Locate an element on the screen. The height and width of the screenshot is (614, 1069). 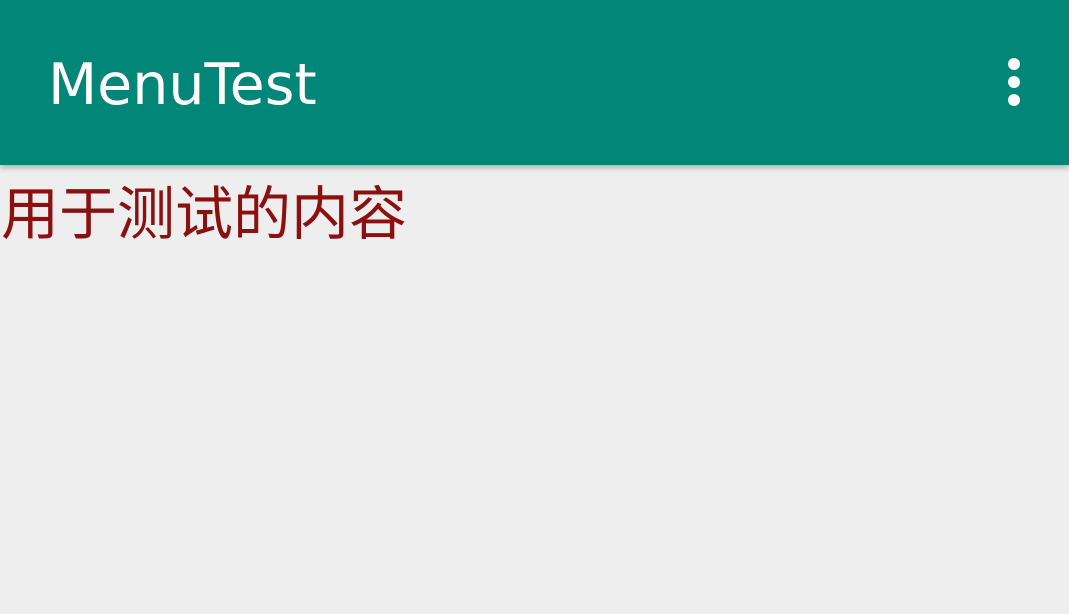
overflow-menu-button is located at coordinates (1014, 82).